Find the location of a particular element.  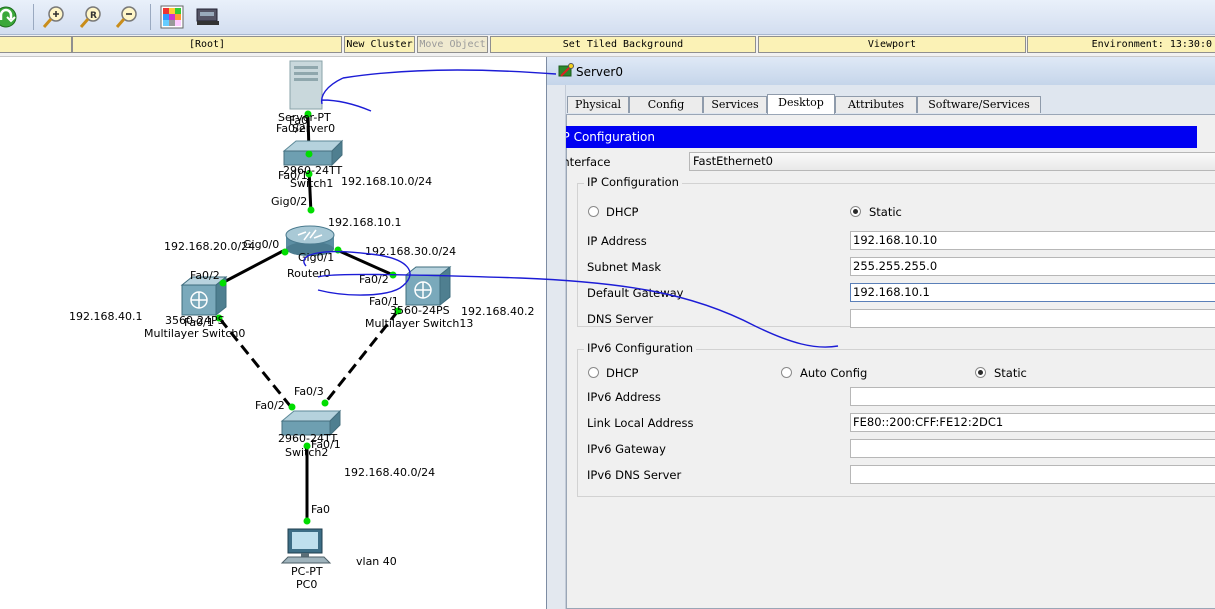

switch2-fa02-label: Fa0/2 is located at coordinates (270, 405).